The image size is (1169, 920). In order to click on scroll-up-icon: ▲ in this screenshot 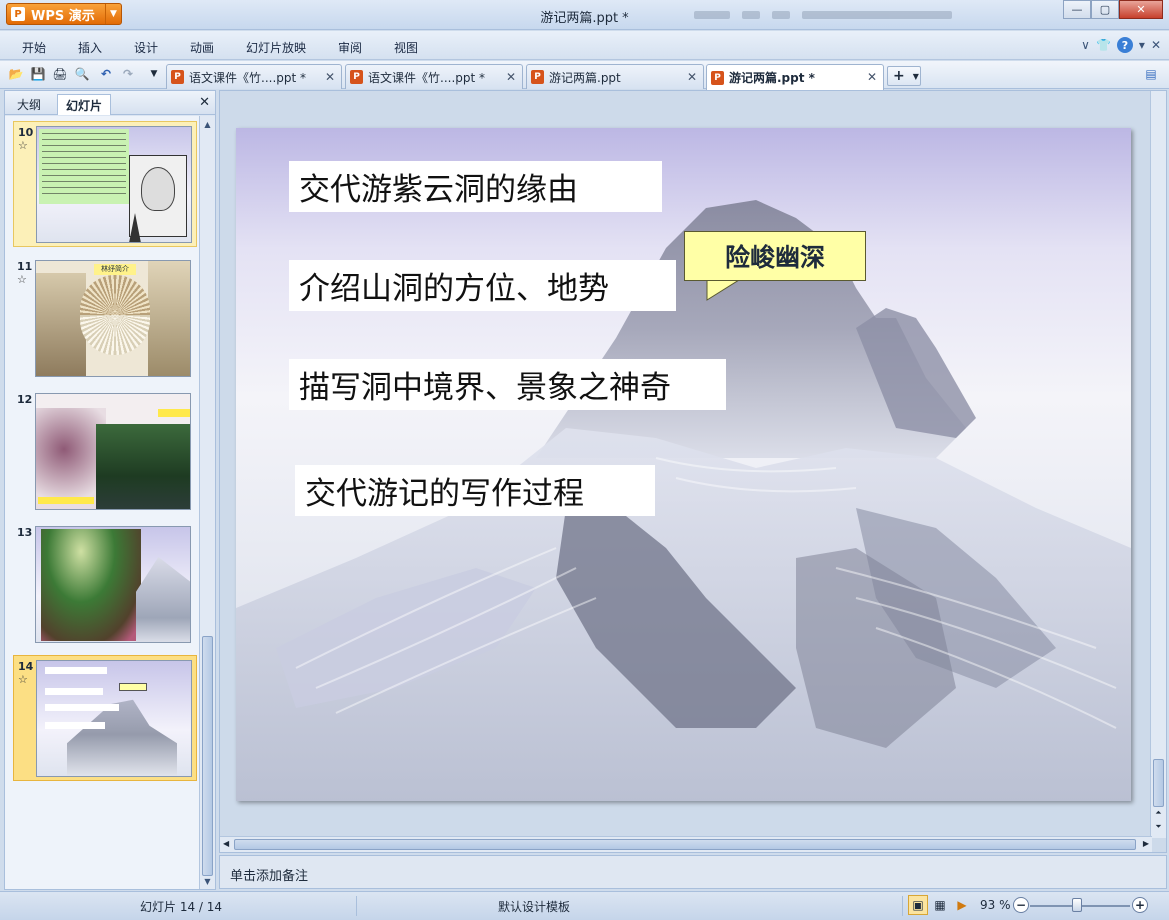, I will do `click(207, 124)`.